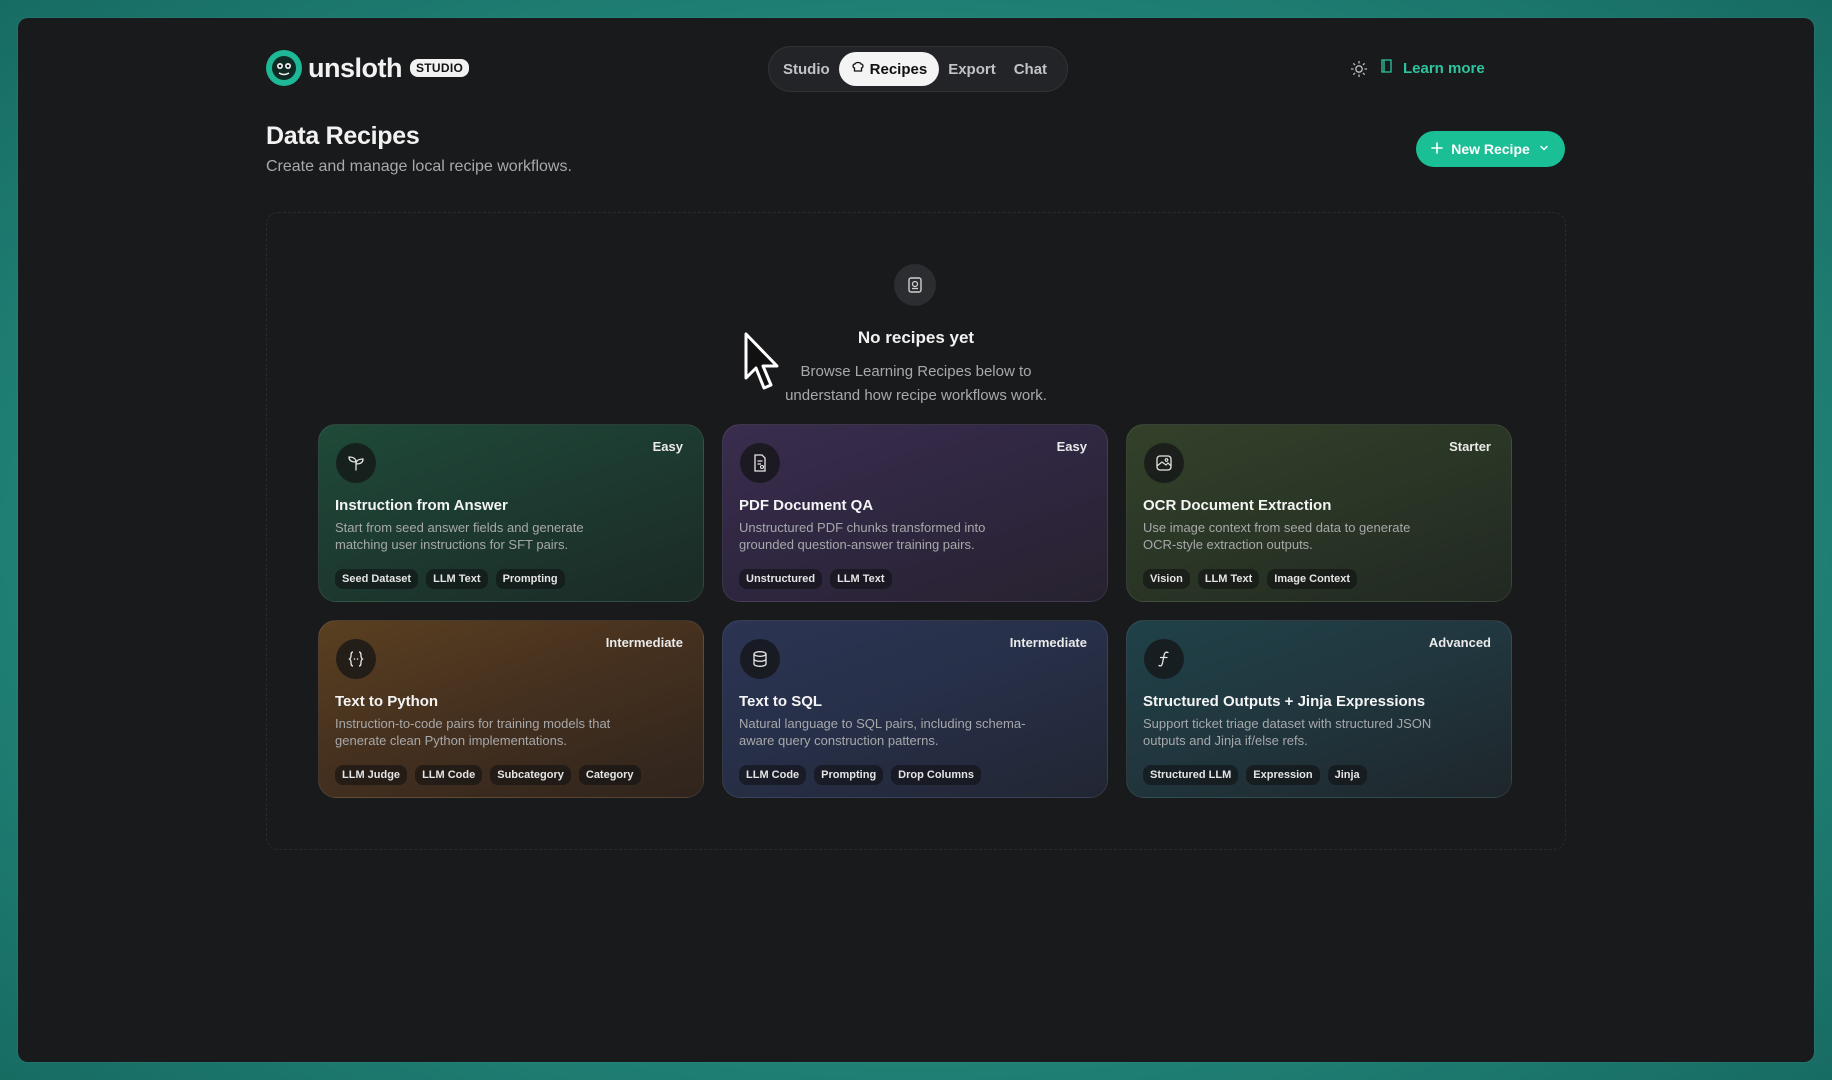 Image resolution: width=1832 pixels, height=1080 pixels. I want to click on recipe-tags: Vision LLM Text Image Context, so click(1250, 579).